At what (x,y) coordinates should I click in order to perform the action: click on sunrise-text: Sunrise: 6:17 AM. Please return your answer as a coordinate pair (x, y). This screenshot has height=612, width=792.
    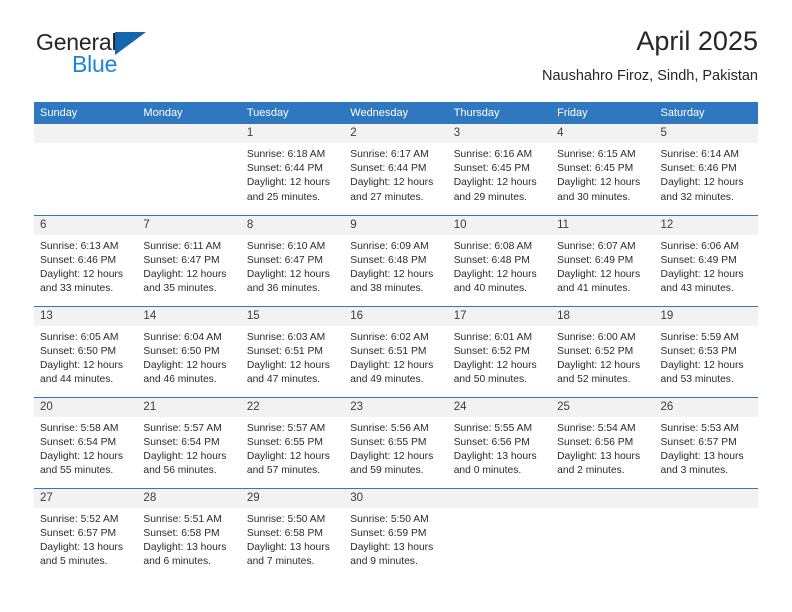
    Looking at the image, I should click on (389, 154).